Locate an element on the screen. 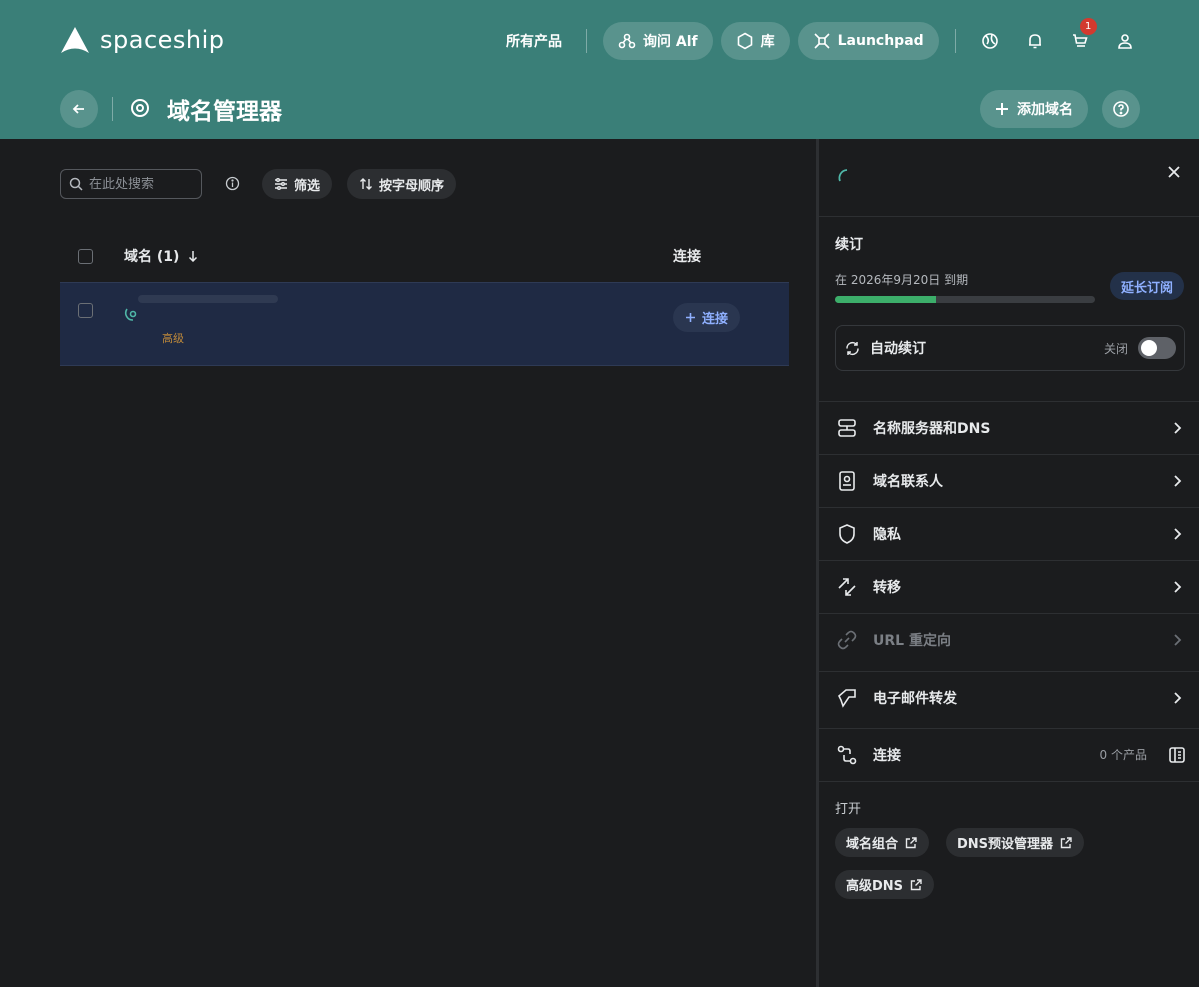  launchpad-icon is located at coordinates (822, 41).